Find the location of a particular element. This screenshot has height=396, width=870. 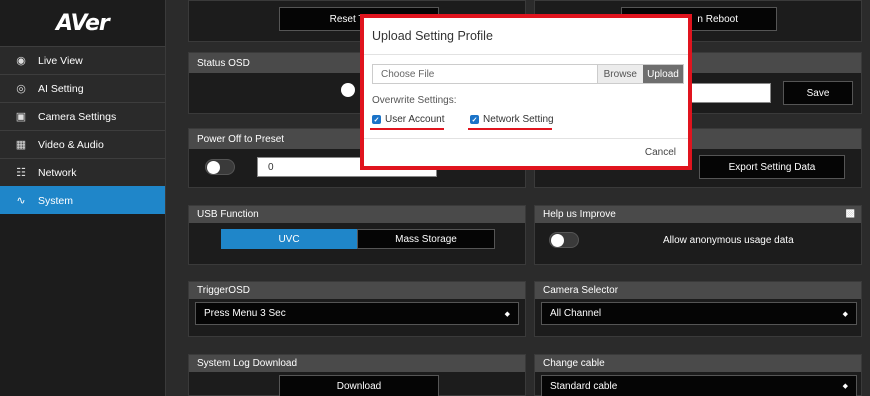

export-setting-button: Export Setting Data is located at coordinates (772, 167).